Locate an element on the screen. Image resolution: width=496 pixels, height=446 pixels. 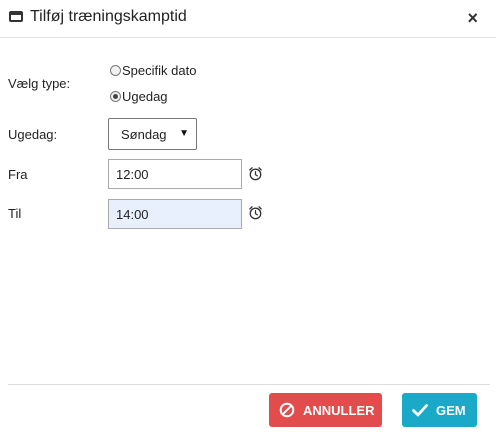
radio-weekday: Ugedag is located at coordinates (139, 96).